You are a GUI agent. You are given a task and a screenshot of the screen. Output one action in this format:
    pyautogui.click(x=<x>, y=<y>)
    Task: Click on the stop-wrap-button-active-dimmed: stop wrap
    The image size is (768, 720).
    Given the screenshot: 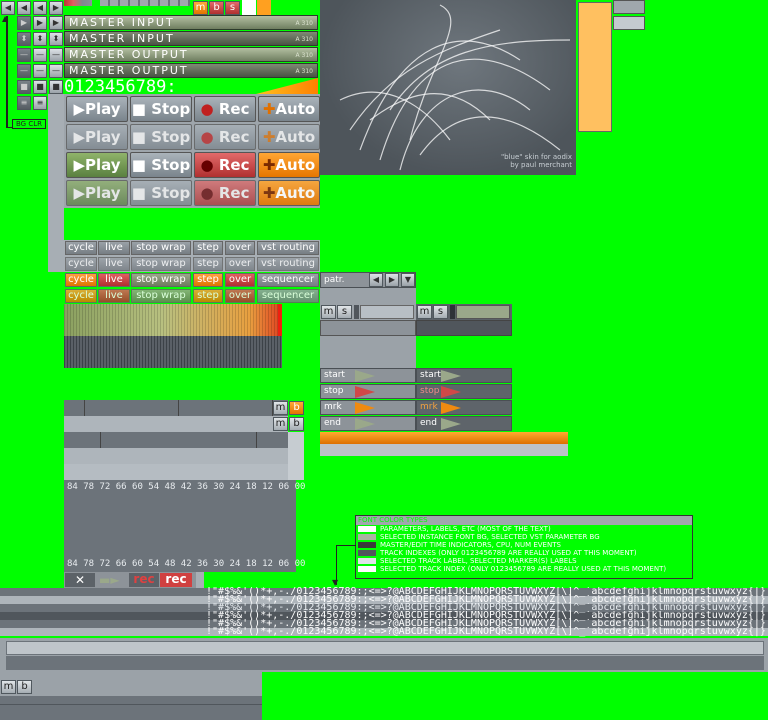 What is the action you would take?
    pyautogui.click(x=161, y=296)
    